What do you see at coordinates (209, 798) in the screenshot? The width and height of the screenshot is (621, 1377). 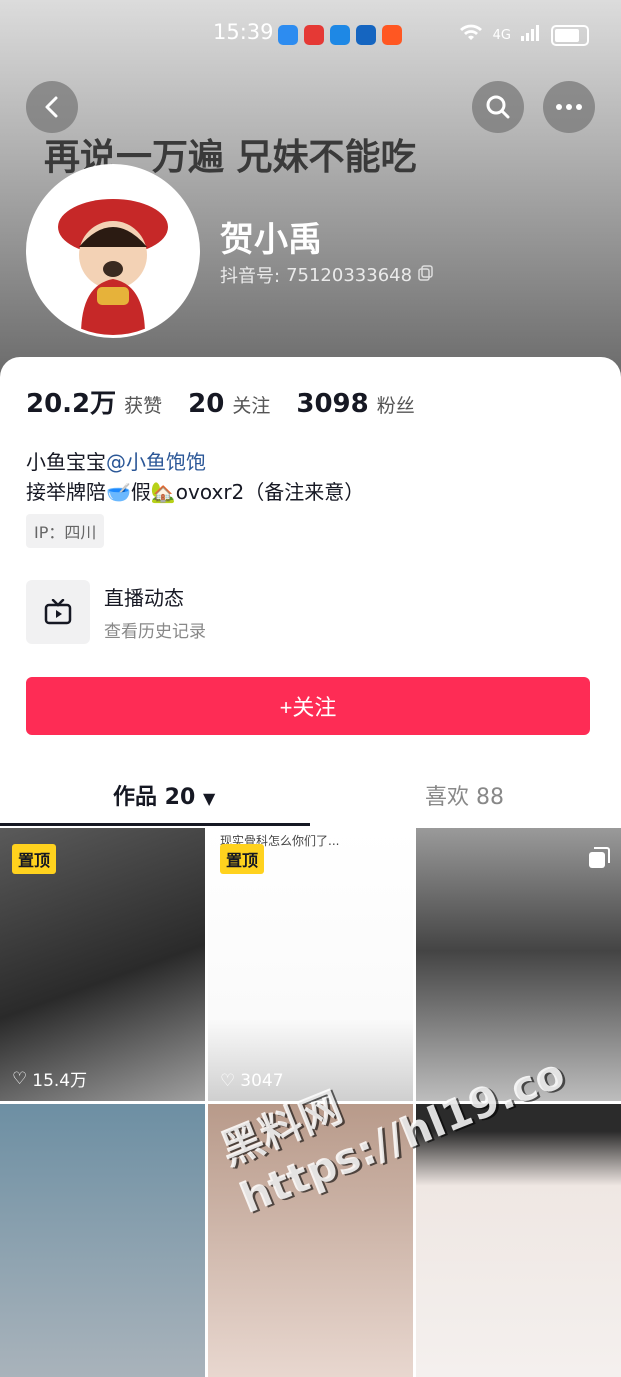 I see `caret-down-icon: ▼` at bounding box center [209, 798].